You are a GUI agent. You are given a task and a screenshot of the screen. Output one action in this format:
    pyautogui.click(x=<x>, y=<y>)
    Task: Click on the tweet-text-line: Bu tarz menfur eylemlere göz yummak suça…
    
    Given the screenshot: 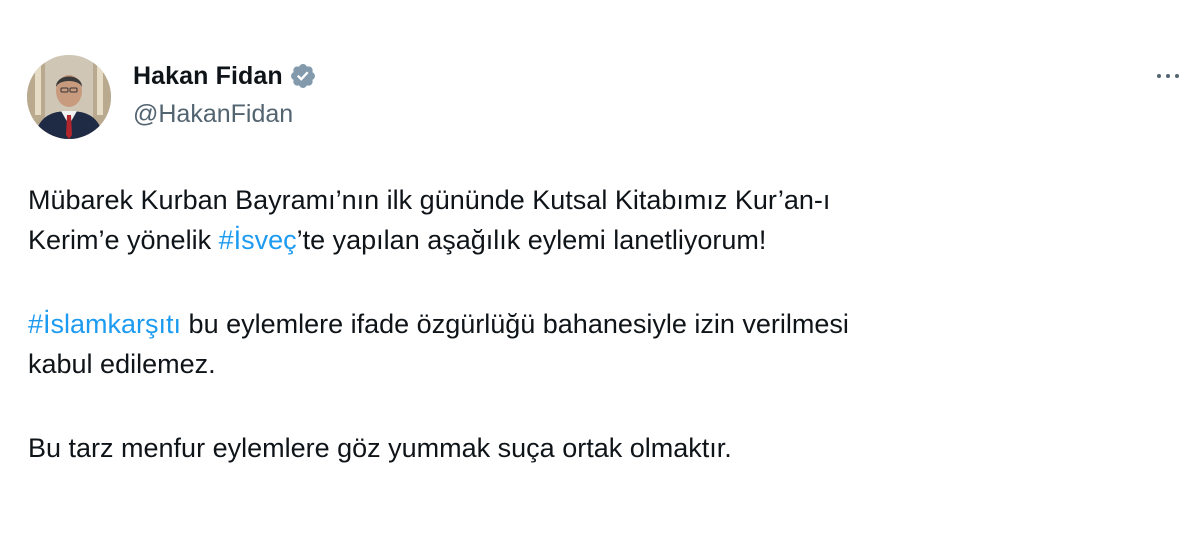 What is the action you would take?
    pyautogui.click(x=380, y=448)
    